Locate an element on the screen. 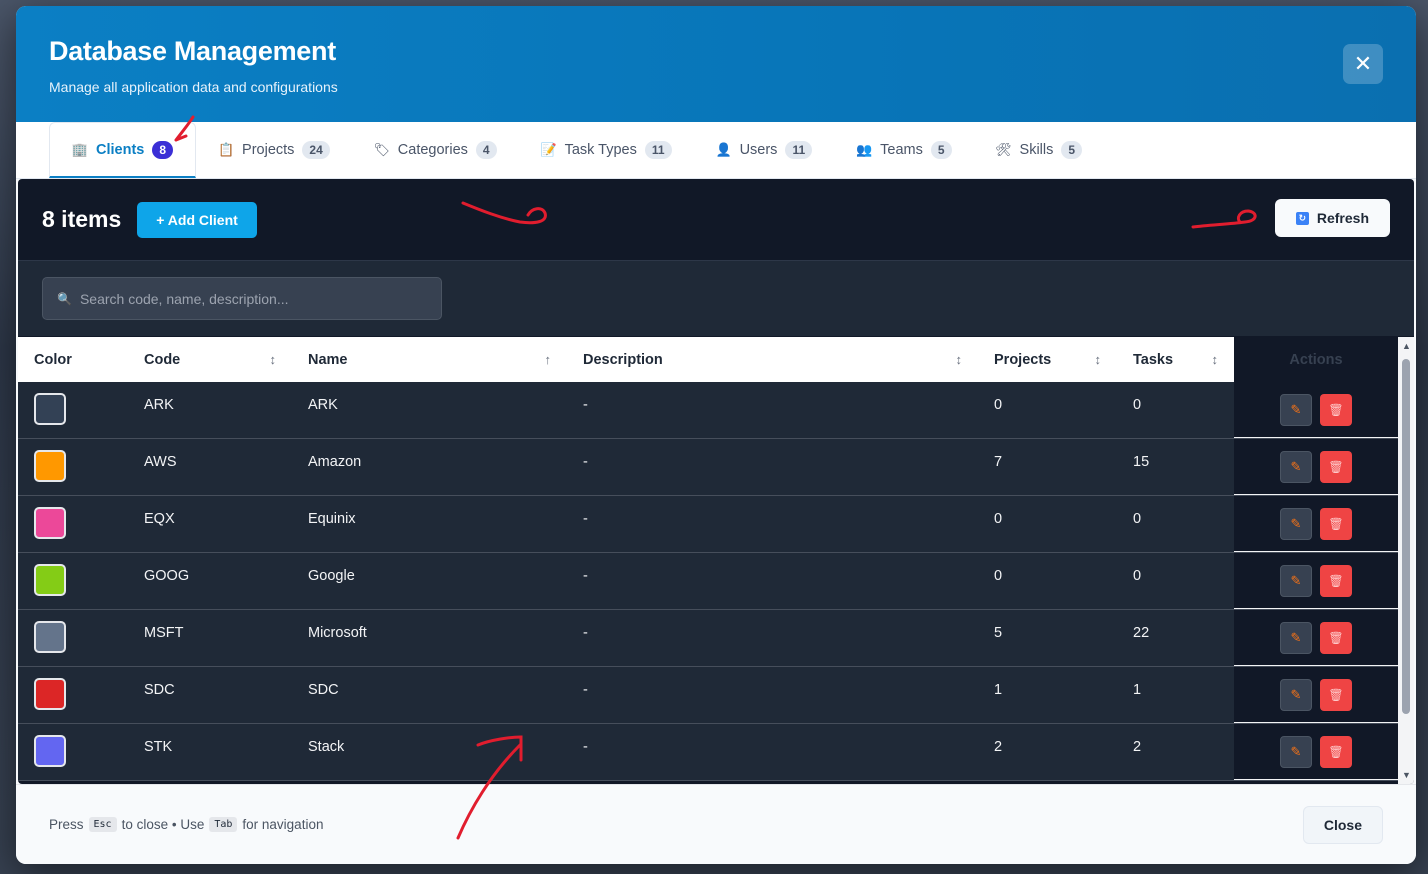  vertical-scrollbar: ▲ ▼ is located at coordinates (1406, 560).